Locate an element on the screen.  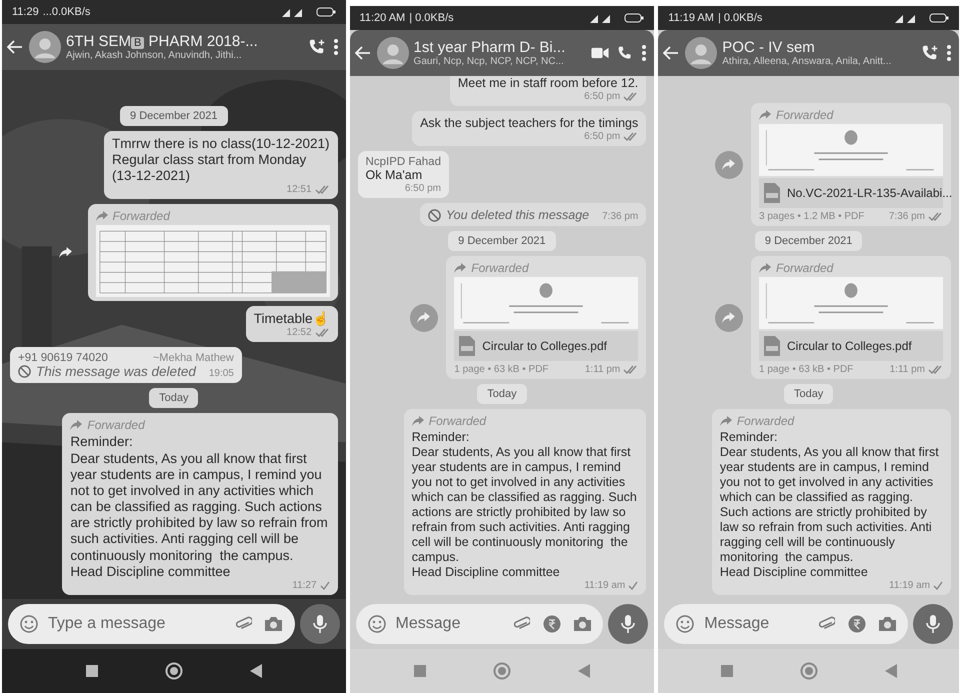
message-text: Reminder: Dear students, As you all know that first year students are in campus, I remind you not to get involved in any activities which can be classified as ragging. Such actions are strictly prohibited by law so refrain from such activities. Anti ragging cell will be continuously monitoring the campus. Head Discipline committee is located at coordinates (199, 507).